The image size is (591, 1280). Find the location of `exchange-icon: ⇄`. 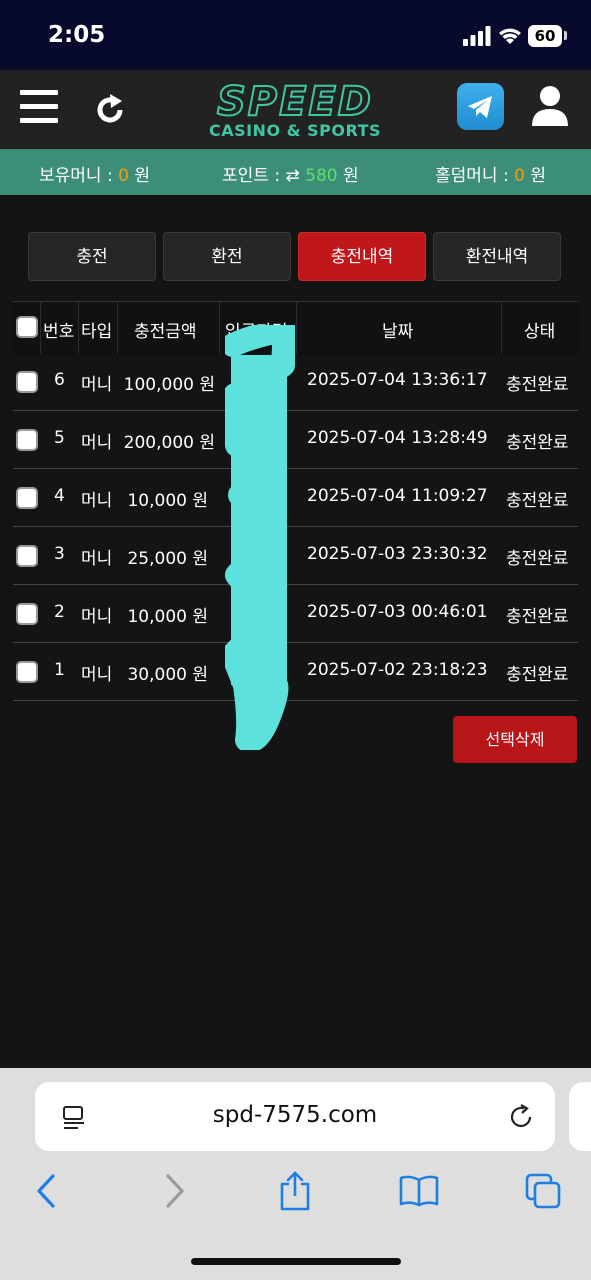

exchange-icon: ⇄ is located at coordinates (292, 176).